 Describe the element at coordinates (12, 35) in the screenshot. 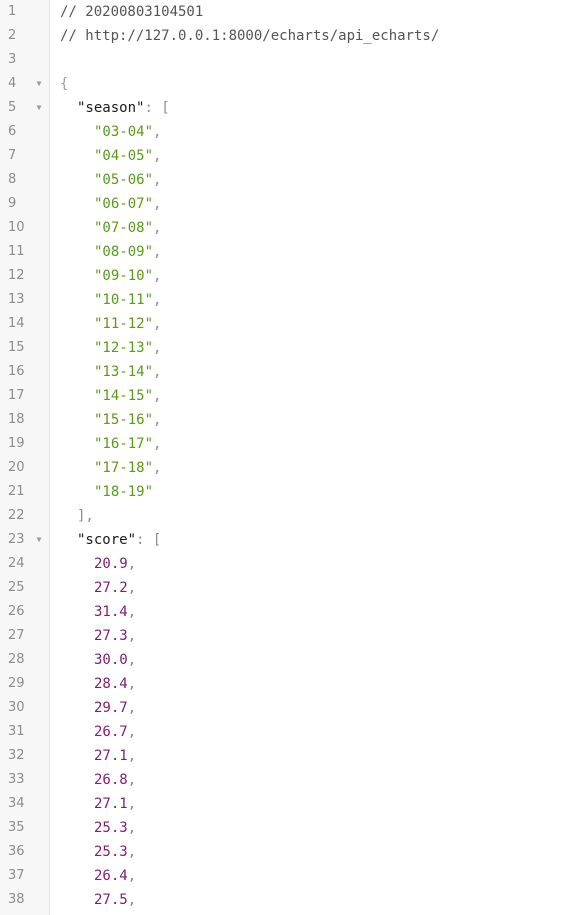

I see `line-number: 2` at that location.